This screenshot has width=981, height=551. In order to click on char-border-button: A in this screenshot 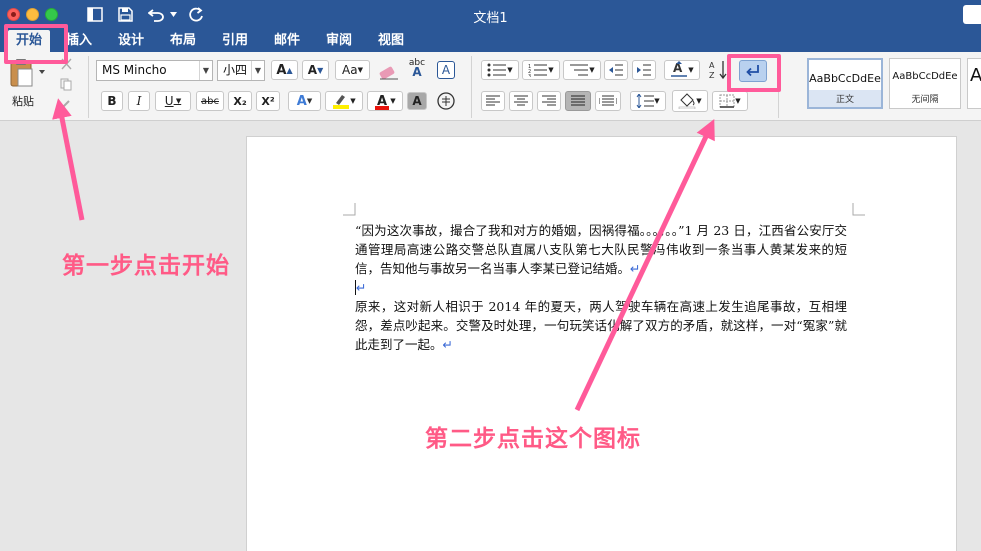, I will do `click(446, 70)`.